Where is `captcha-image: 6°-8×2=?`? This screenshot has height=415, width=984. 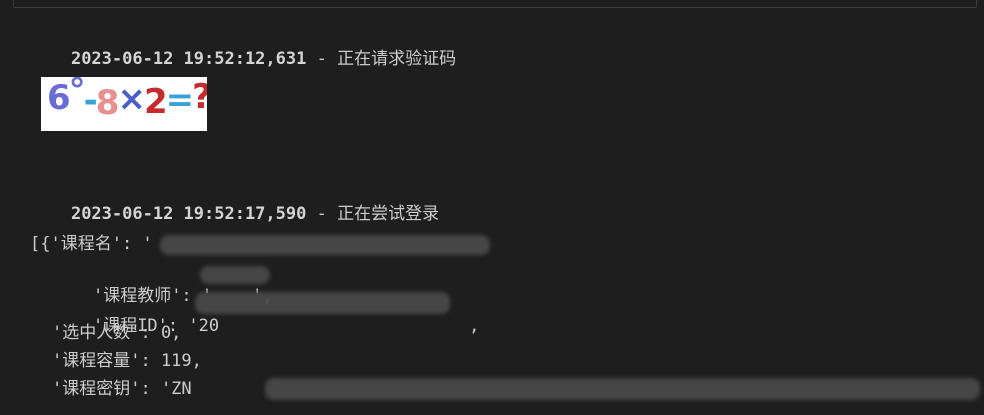 captcha-image: 6°-8×2=? is located at coordinates (124, 104).